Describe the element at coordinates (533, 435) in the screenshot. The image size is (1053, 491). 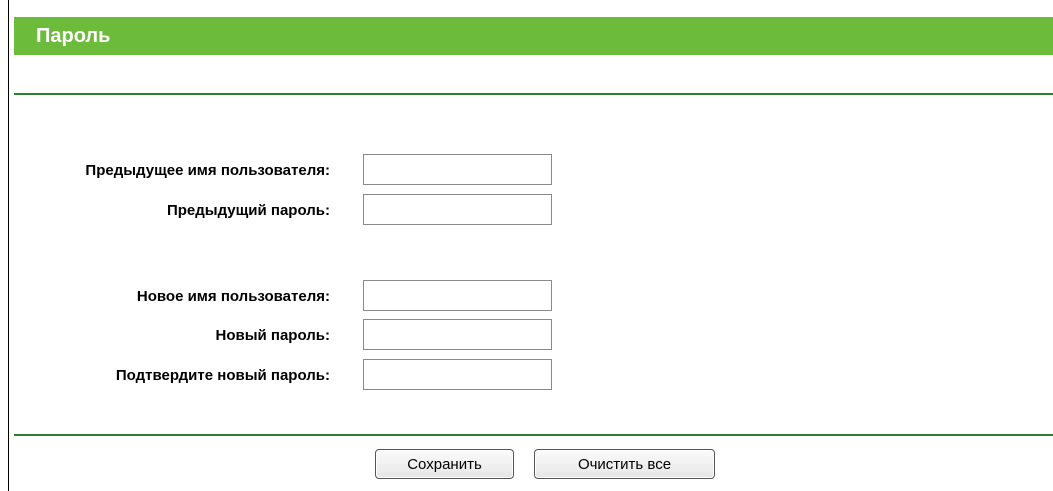
I see `bottom-divider` at that location.